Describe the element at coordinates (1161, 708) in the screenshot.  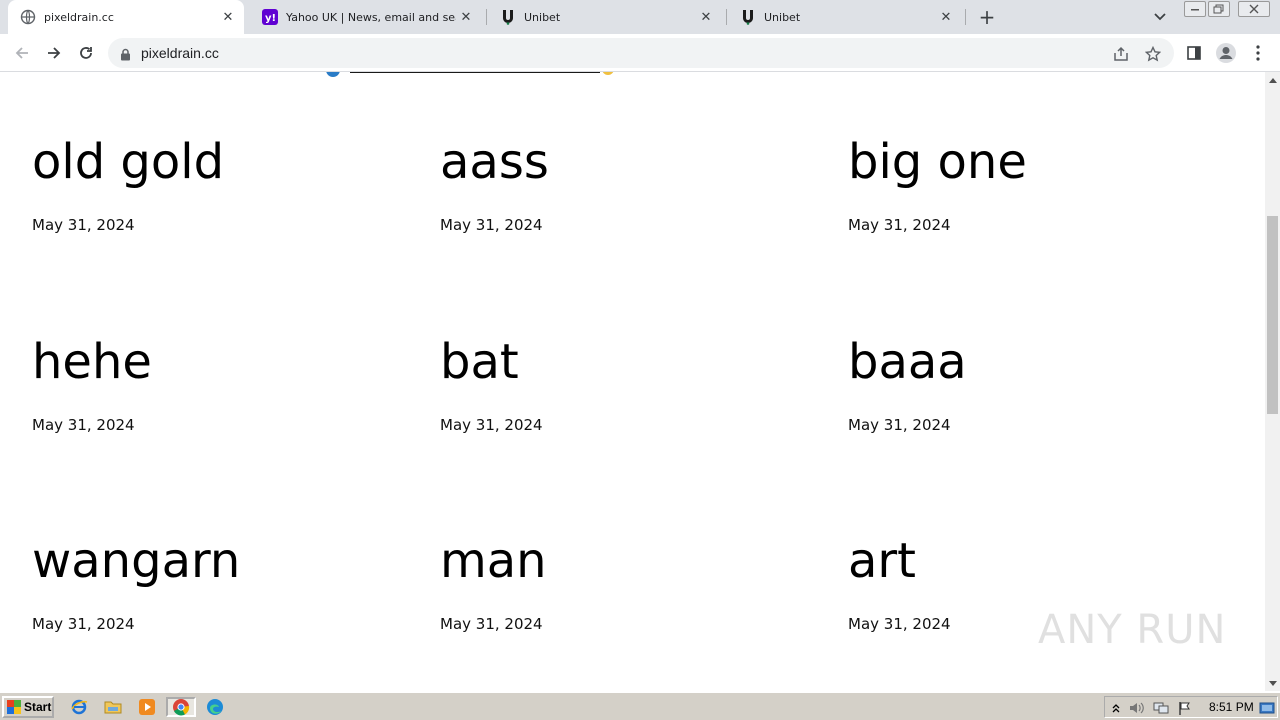
I see `network-icon` at that location.